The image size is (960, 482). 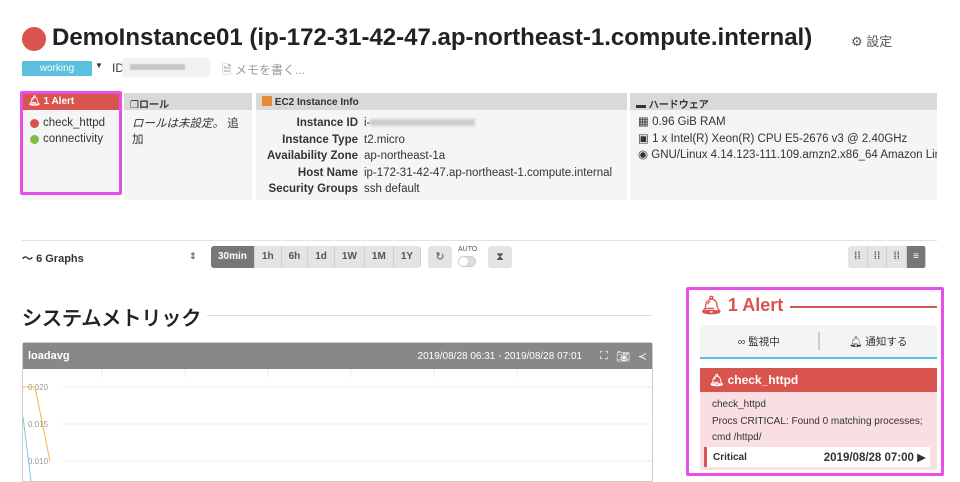 I want to click on range-1m: 1M, so click(x=379, y=257).